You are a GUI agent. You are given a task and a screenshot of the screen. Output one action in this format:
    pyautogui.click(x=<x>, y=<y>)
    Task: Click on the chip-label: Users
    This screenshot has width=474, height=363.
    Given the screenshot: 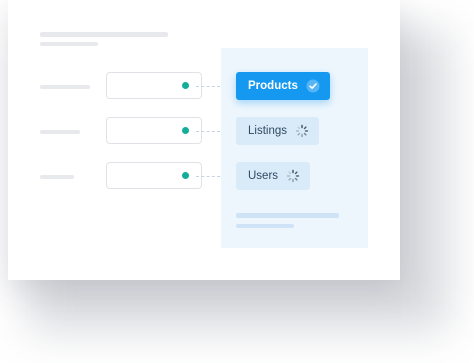 What is the action you would take?
    pyautogui.click(x=263, y=176)
    